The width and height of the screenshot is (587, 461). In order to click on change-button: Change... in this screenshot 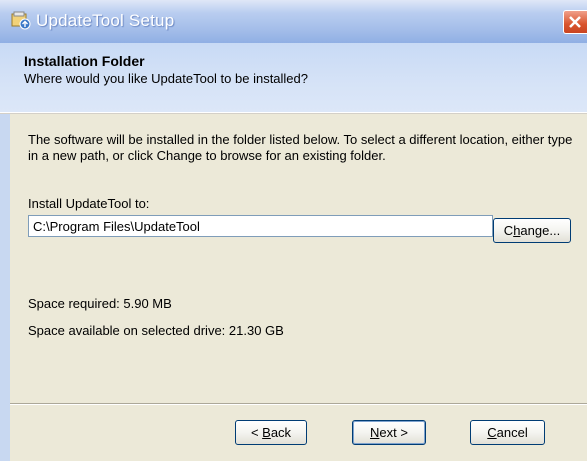, I will do `click(532, 230)`.